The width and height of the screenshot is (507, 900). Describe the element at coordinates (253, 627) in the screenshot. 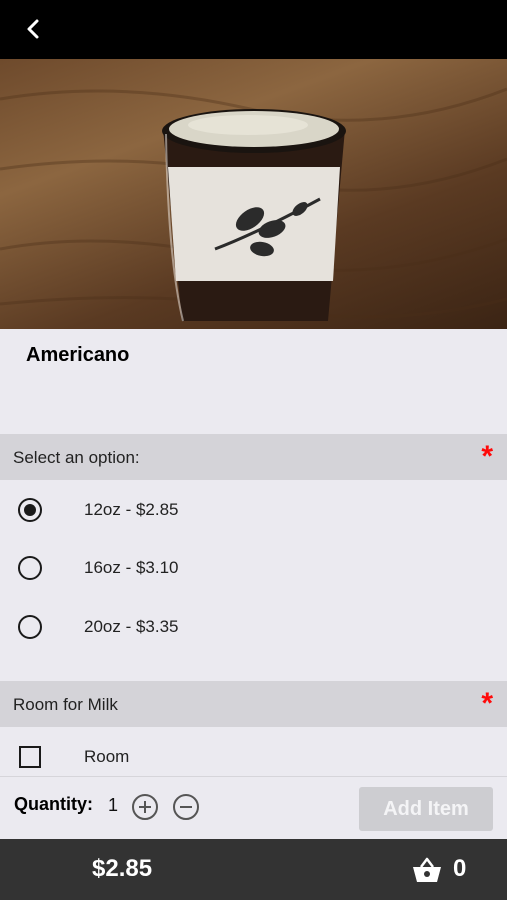

I see `size-option-20oz: 20oz - $3.35` at that location.